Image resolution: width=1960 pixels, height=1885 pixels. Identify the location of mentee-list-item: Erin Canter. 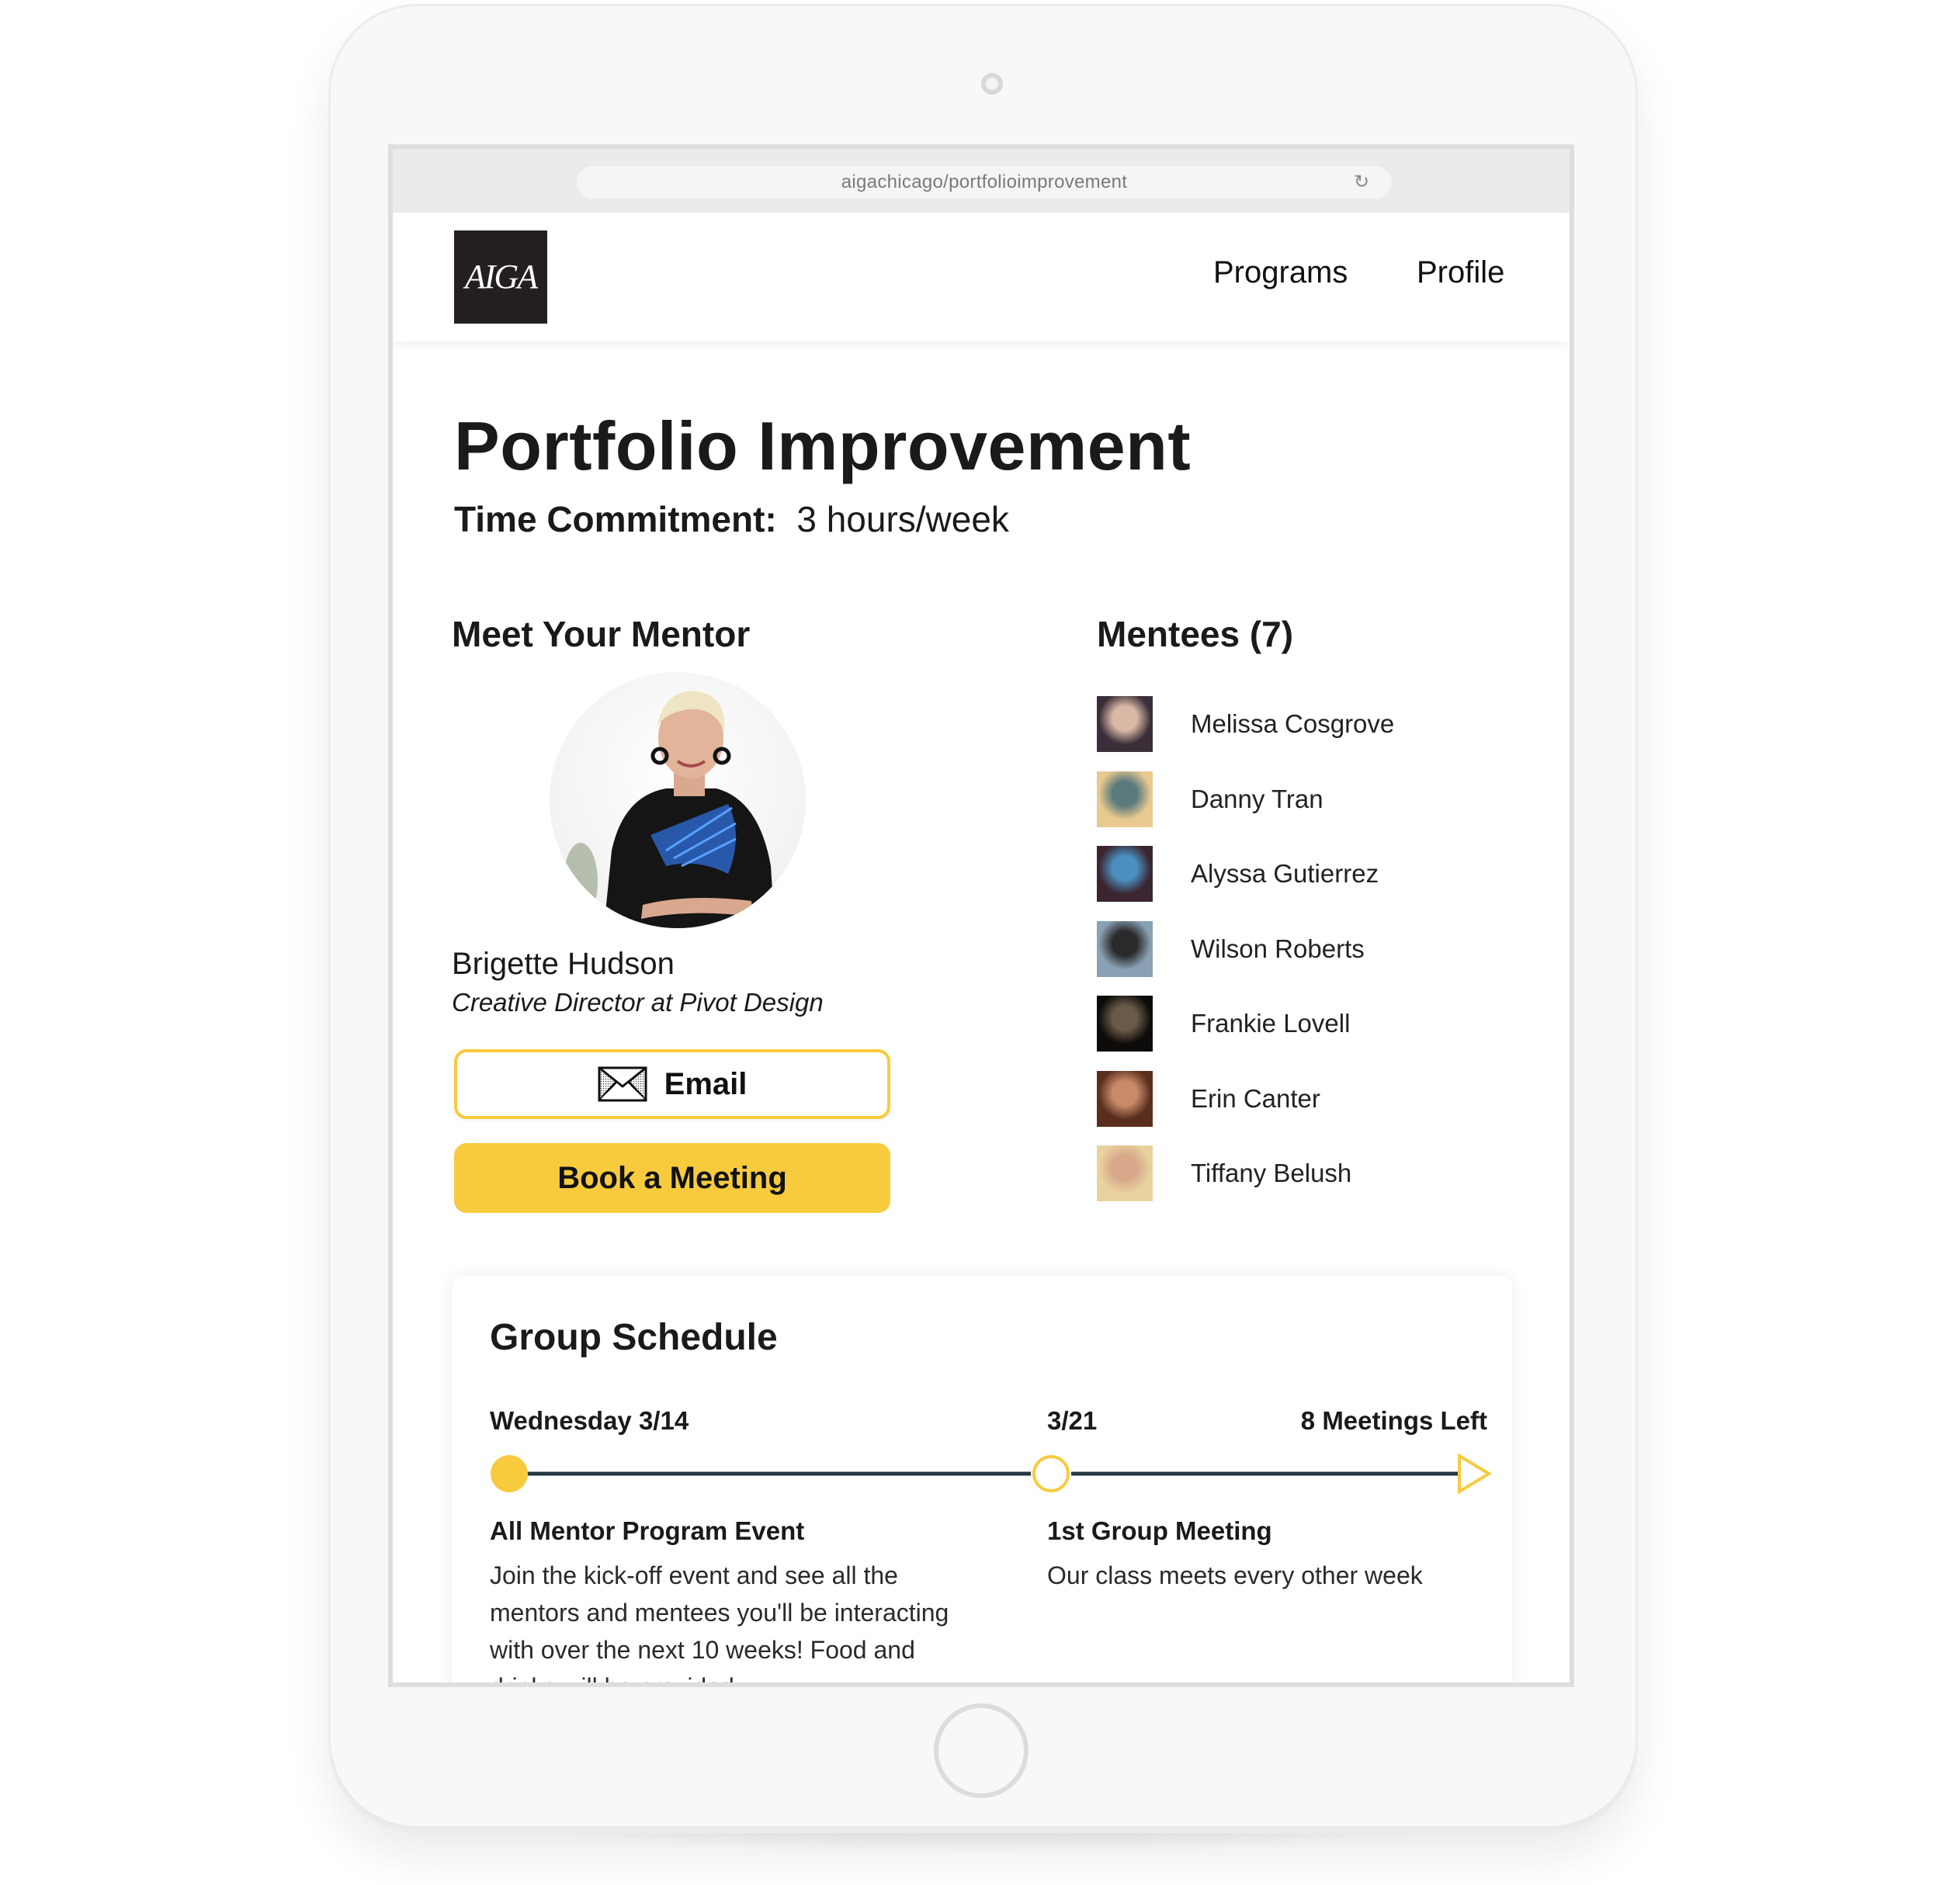
(1291, 1099).